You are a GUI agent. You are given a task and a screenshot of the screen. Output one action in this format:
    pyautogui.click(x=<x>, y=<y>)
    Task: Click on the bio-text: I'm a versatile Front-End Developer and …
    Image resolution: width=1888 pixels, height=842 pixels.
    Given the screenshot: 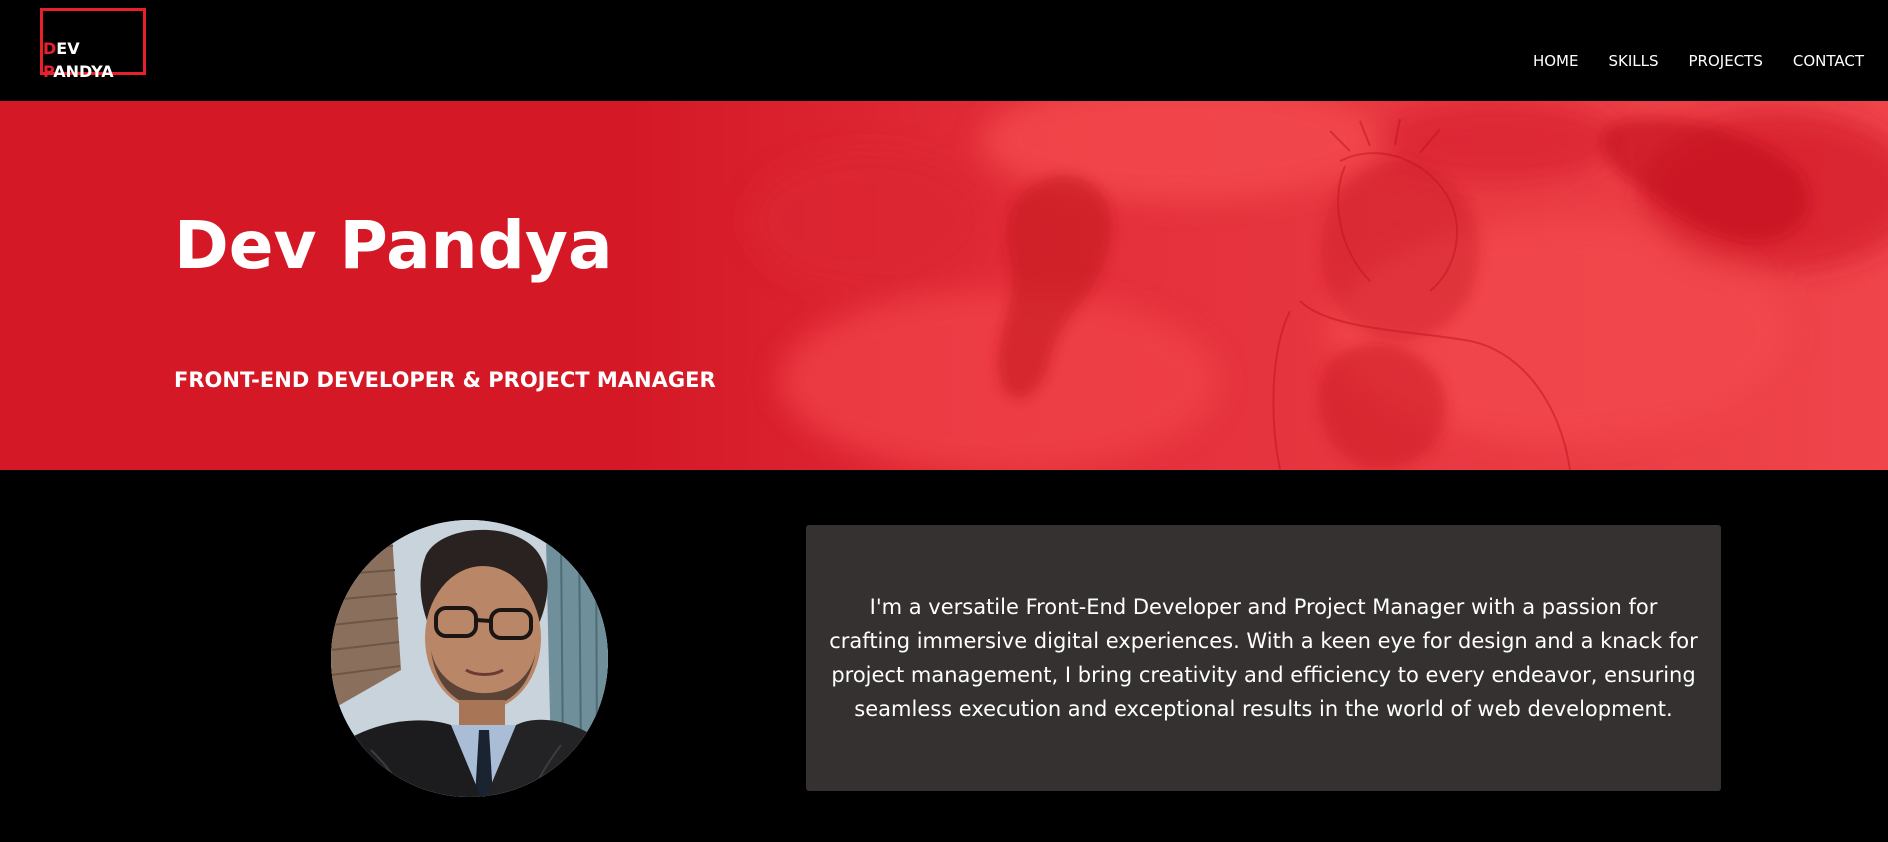 What is the action you would take?
    pyautogui.click(x=1263, y=658)
    